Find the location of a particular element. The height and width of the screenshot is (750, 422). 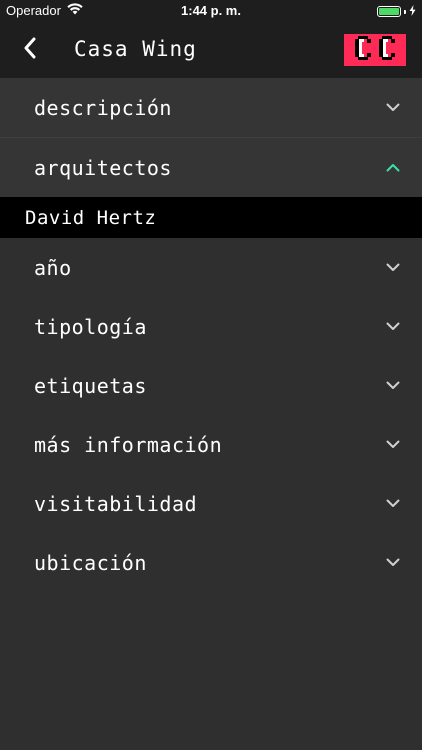

status-time: 1:44 p. m. is located at coordinates (211, 10).